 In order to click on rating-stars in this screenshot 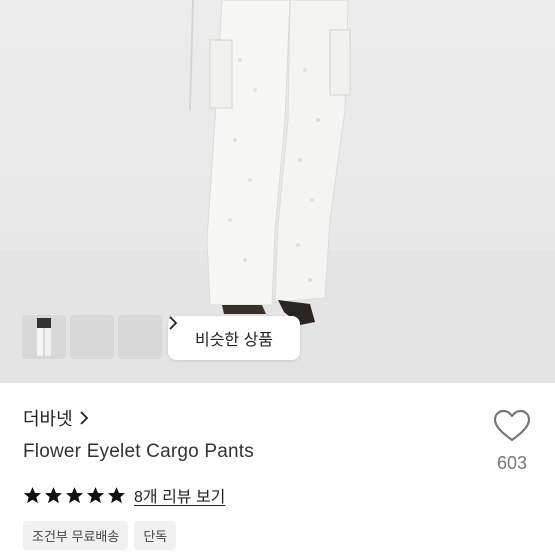, I will do `click(74, 495)`.